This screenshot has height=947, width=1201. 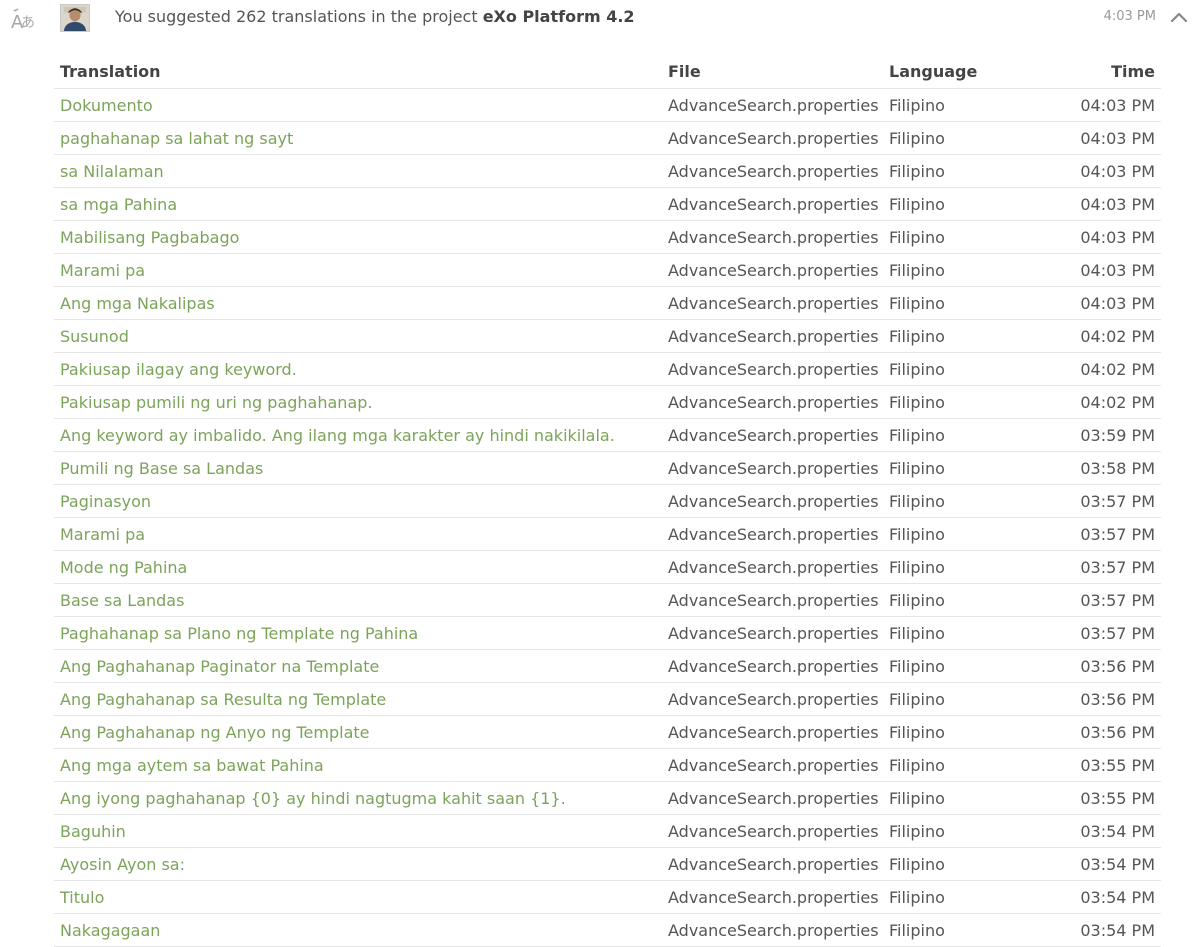 What do you see at coordinates (106, 105) in the screenshot?
I see `translation-link: Dokumento` at bounding box center [106, 105].